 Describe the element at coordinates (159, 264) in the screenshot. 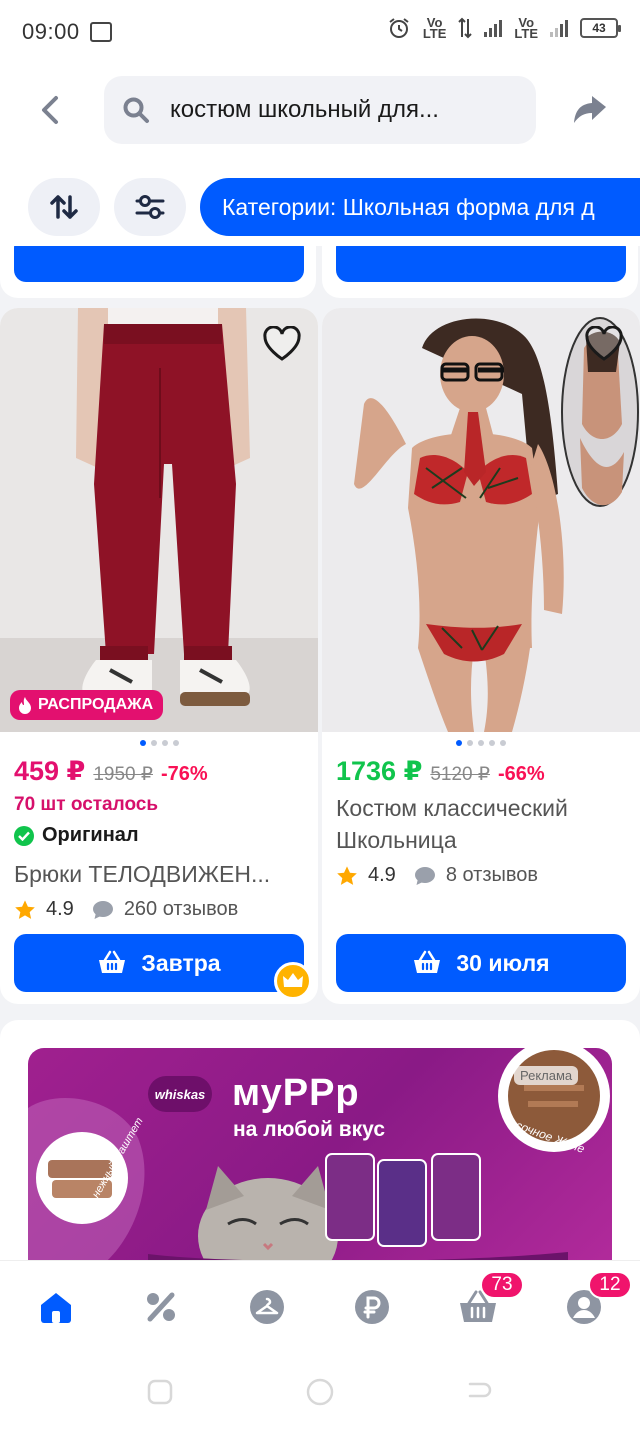

I see `previous-buy-button-left` at that location.